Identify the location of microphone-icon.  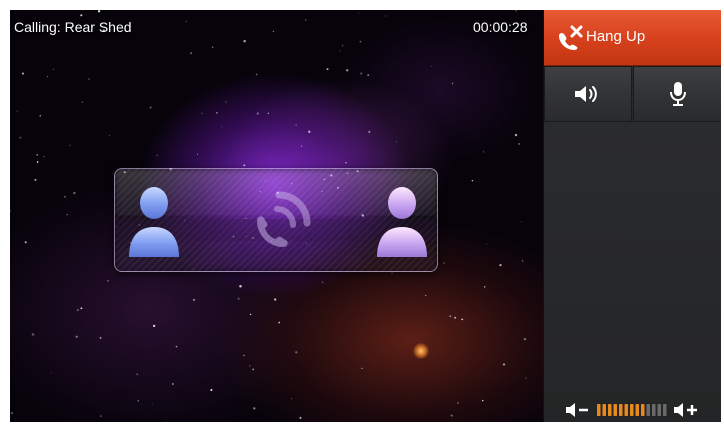
(677, 94).